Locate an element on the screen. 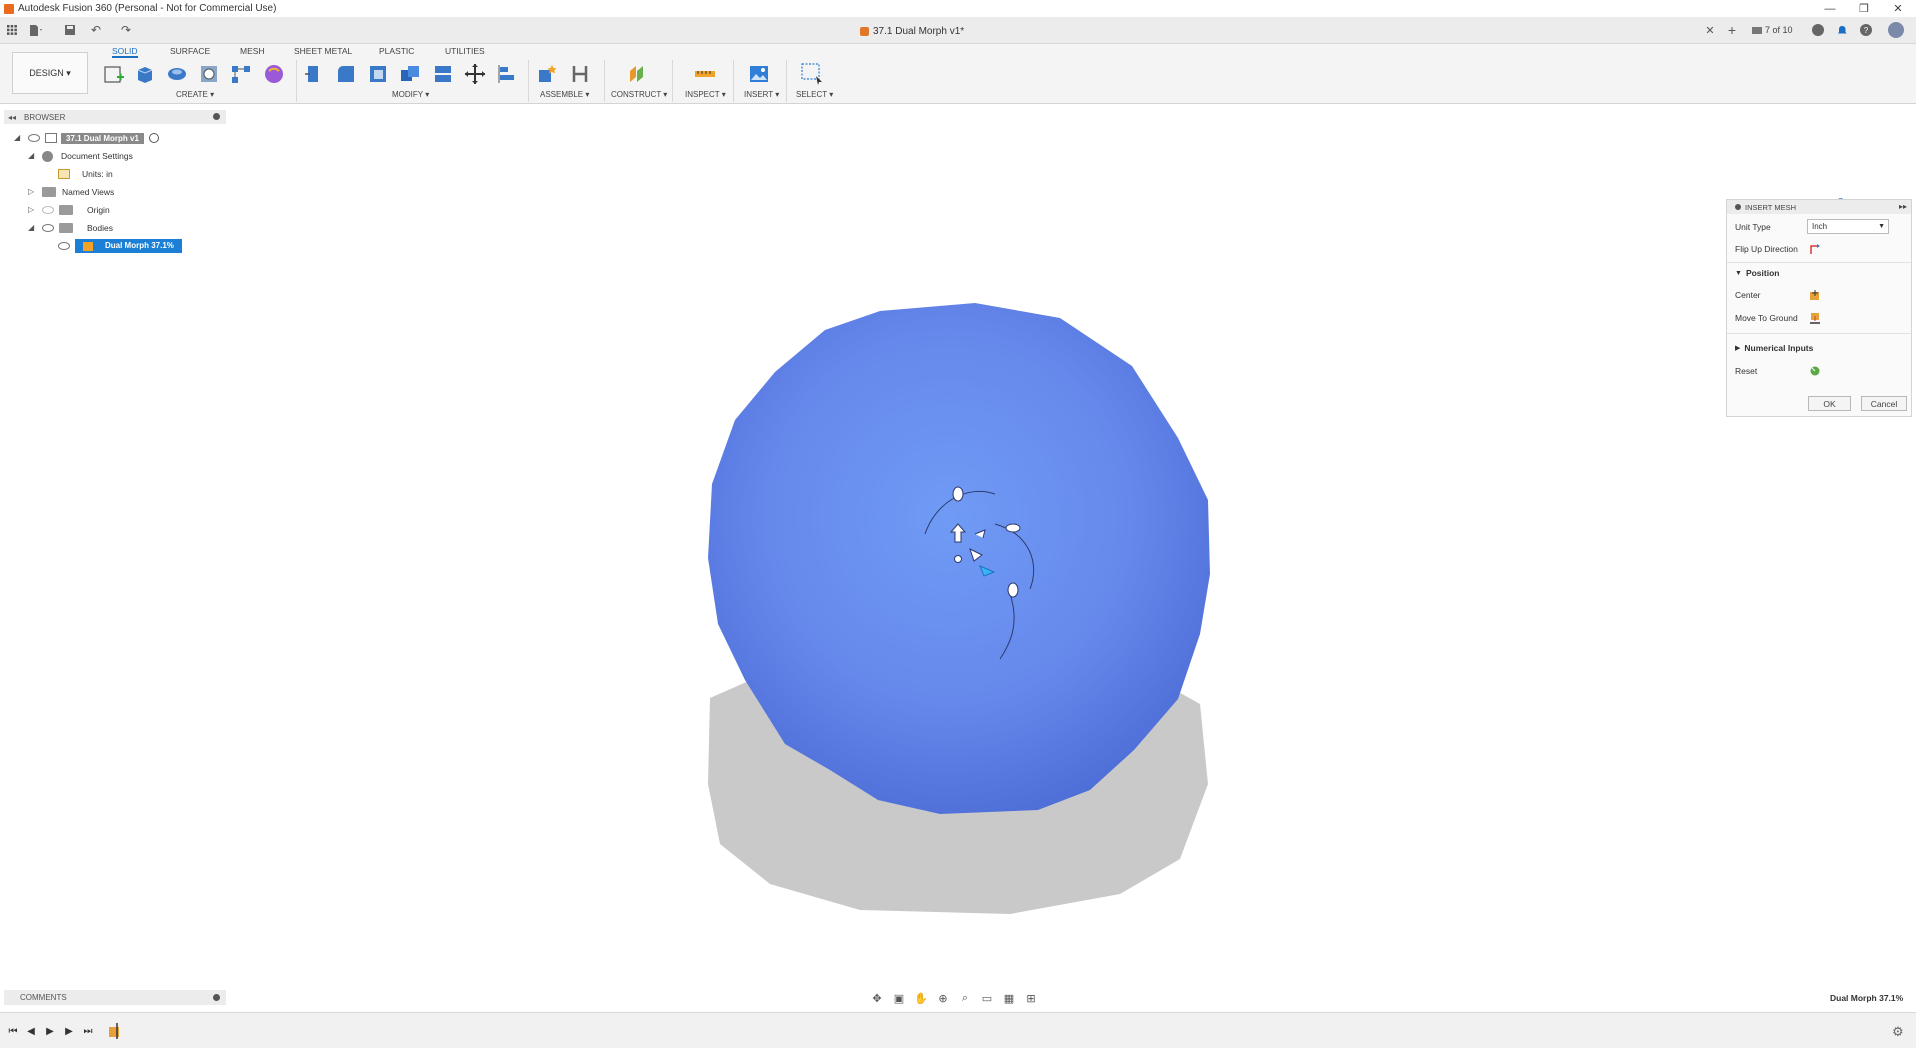 The height and width of the screenshot is (1048, 1916). insert-image-icon is located at coordinates (759, 74).